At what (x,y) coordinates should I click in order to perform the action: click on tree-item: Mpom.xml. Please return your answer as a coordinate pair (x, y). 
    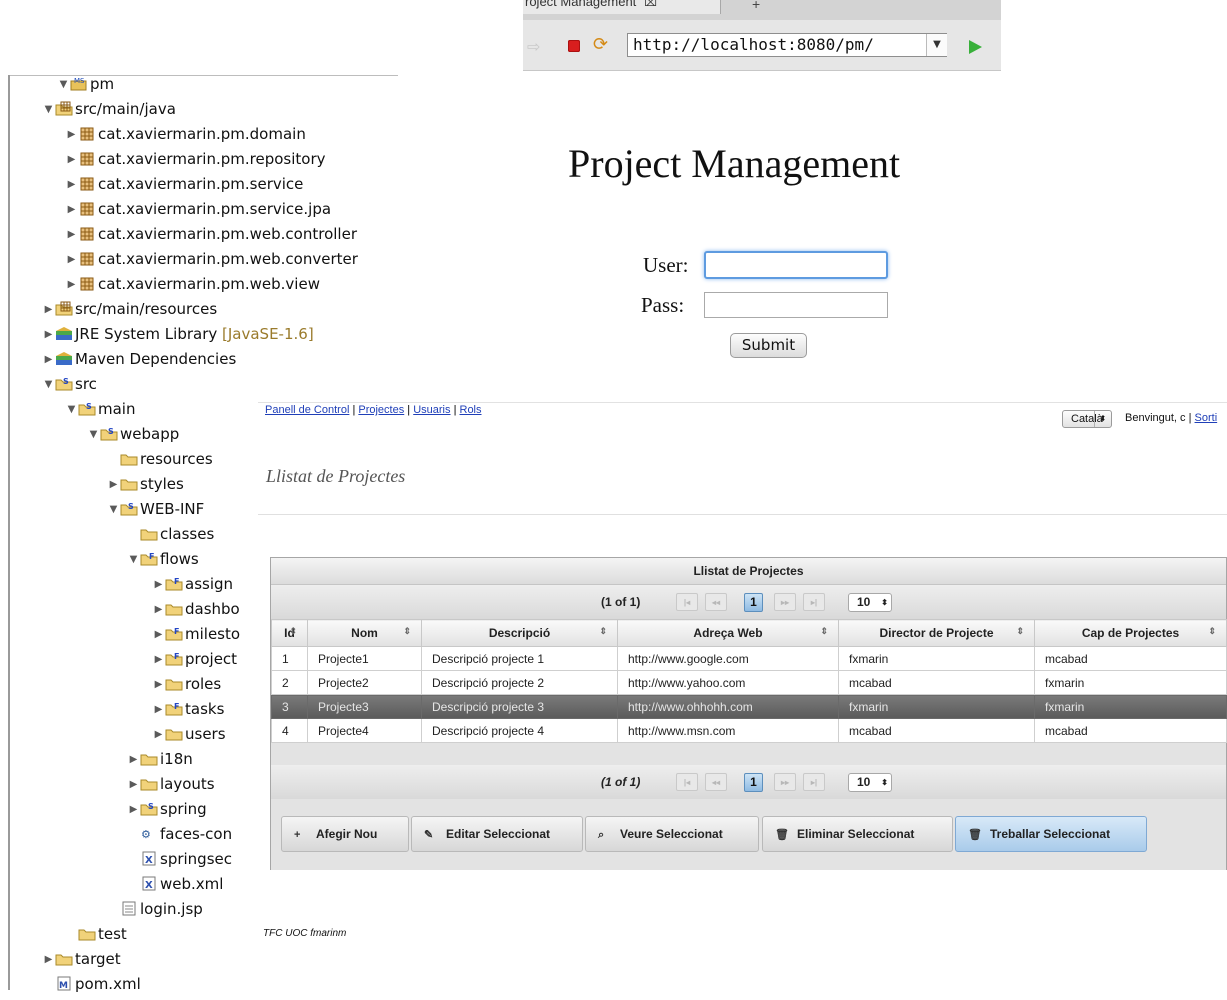
    Looking at the image, I should click on (91, 987).